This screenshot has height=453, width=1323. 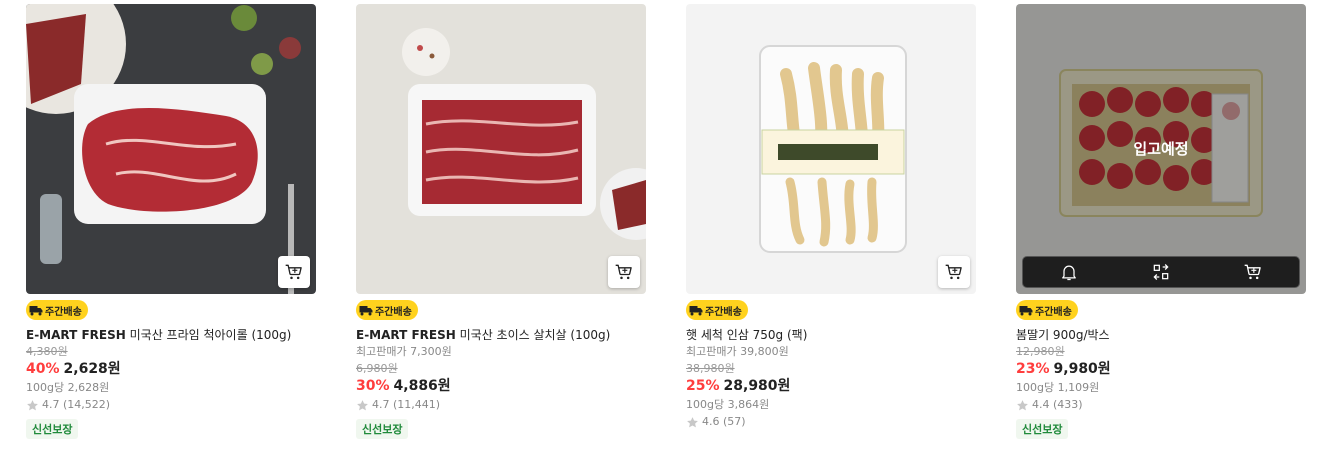 What do you see at coordinates (747, 335) in the screenshot?
I see `product-name: 햇 세척 인삼 750g (팩)` at bounding box center [747, 335].